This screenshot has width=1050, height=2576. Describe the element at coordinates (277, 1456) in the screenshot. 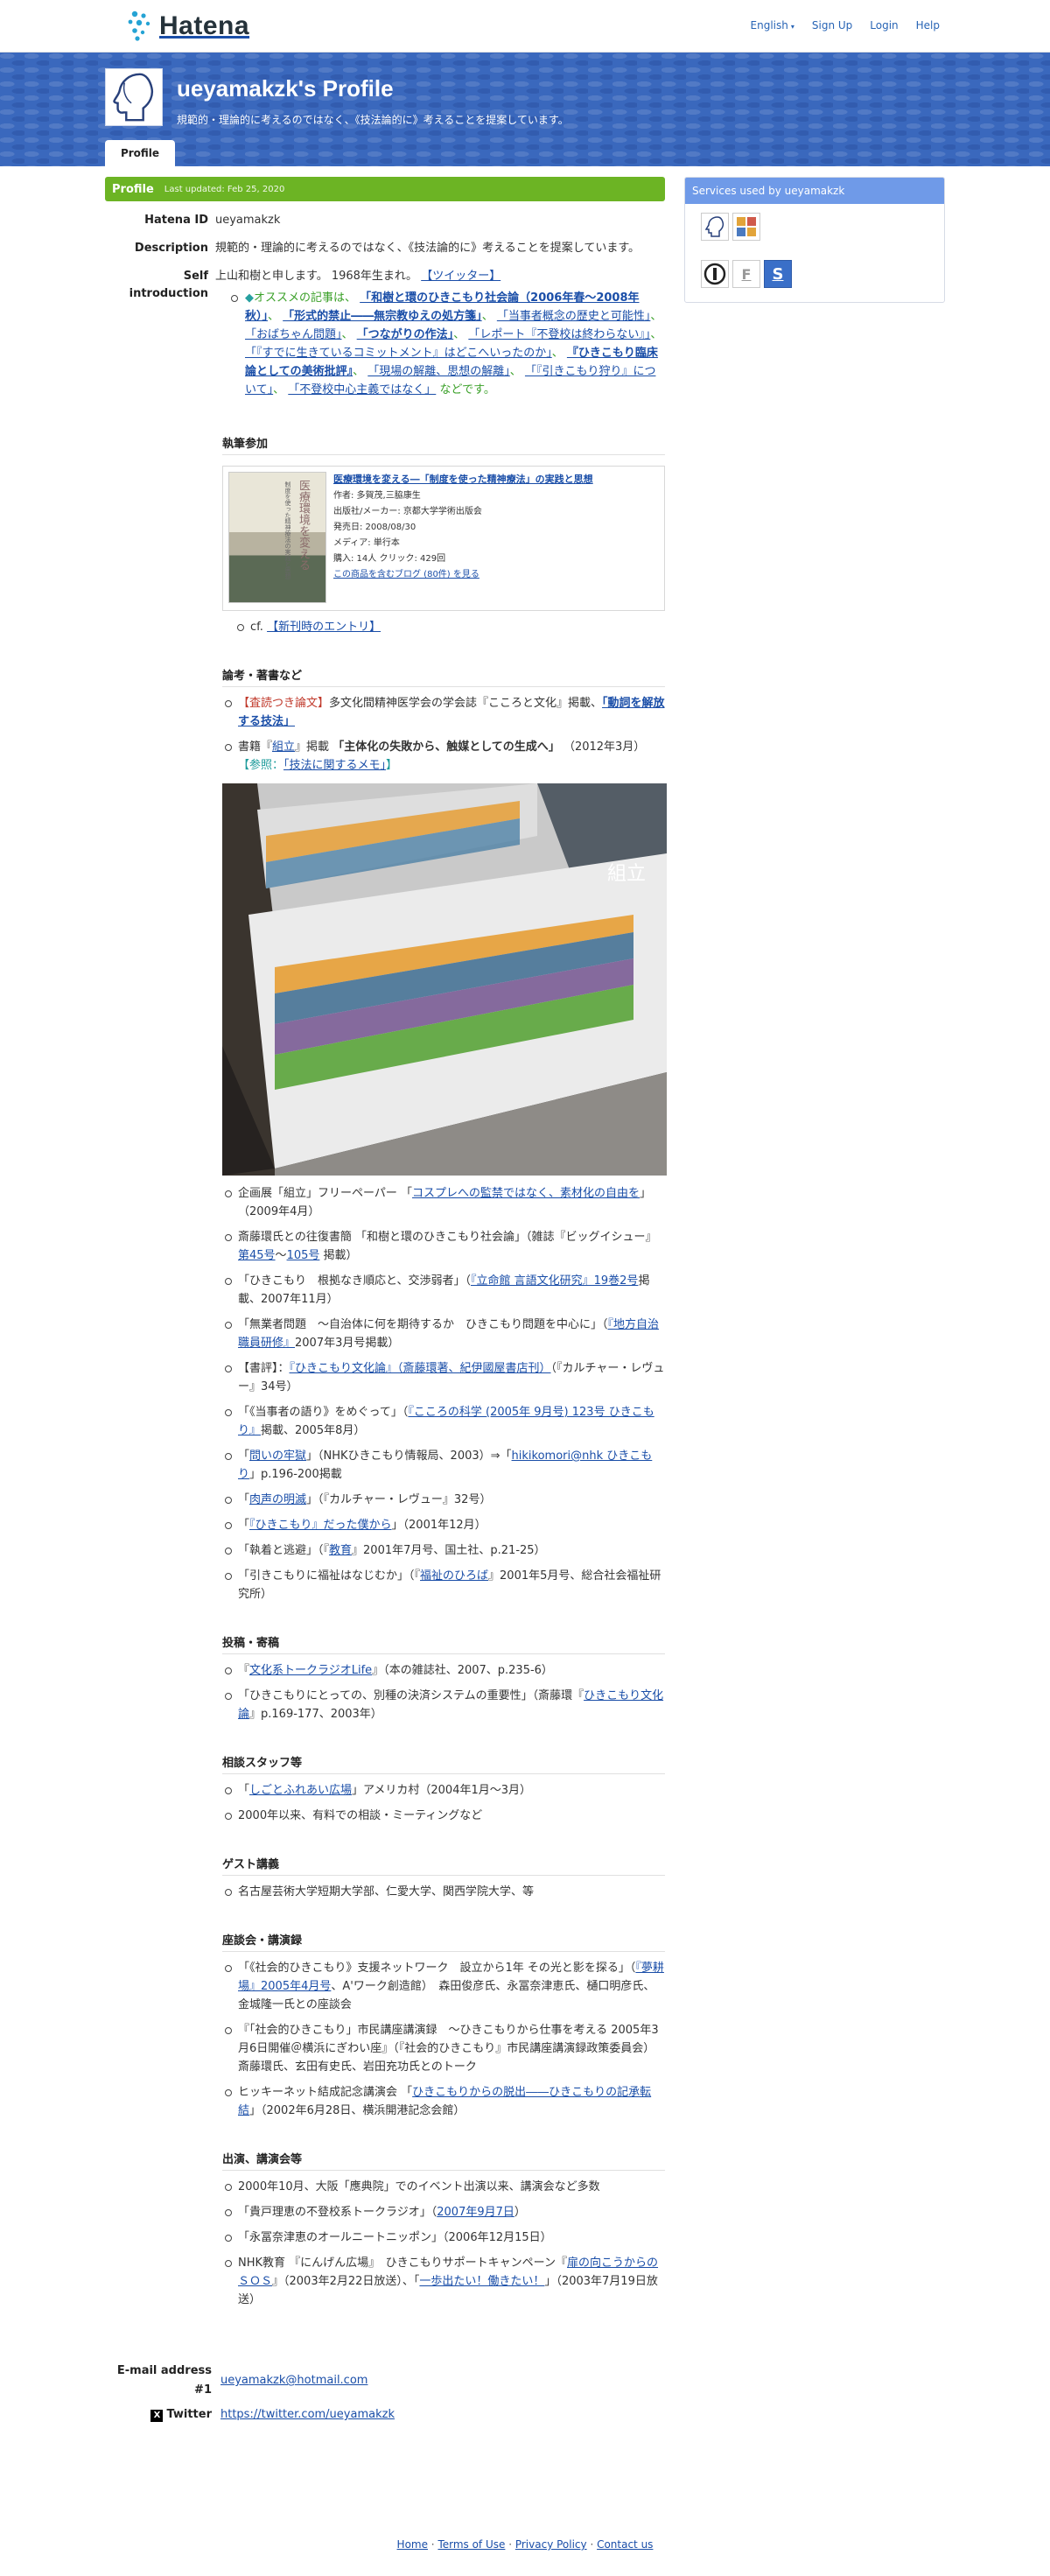

I see `item-link: 問いの牢獄` at that location.